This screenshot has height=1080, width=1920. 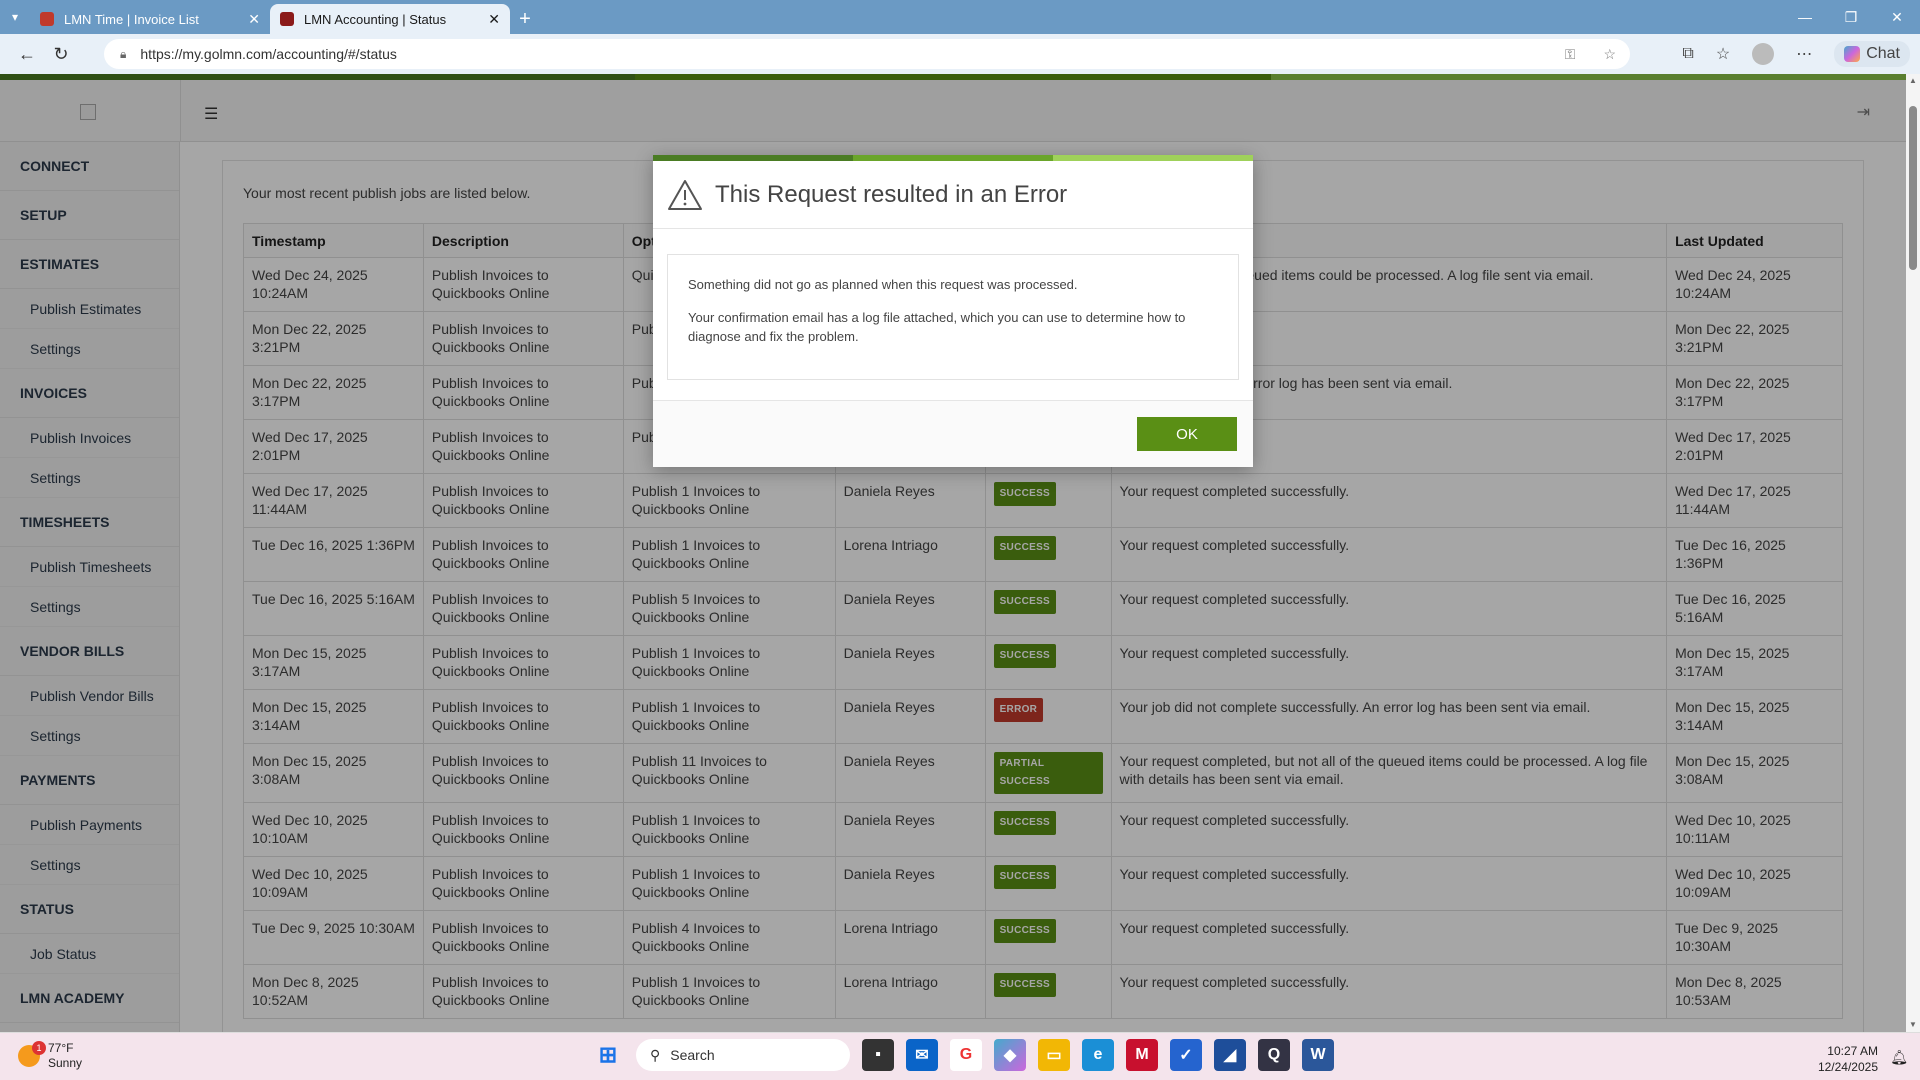 What do you see at coordinates (1897, 17) in the screenshot?
I see `close-window-icon: ✕` at bounding box center [1897, 17].